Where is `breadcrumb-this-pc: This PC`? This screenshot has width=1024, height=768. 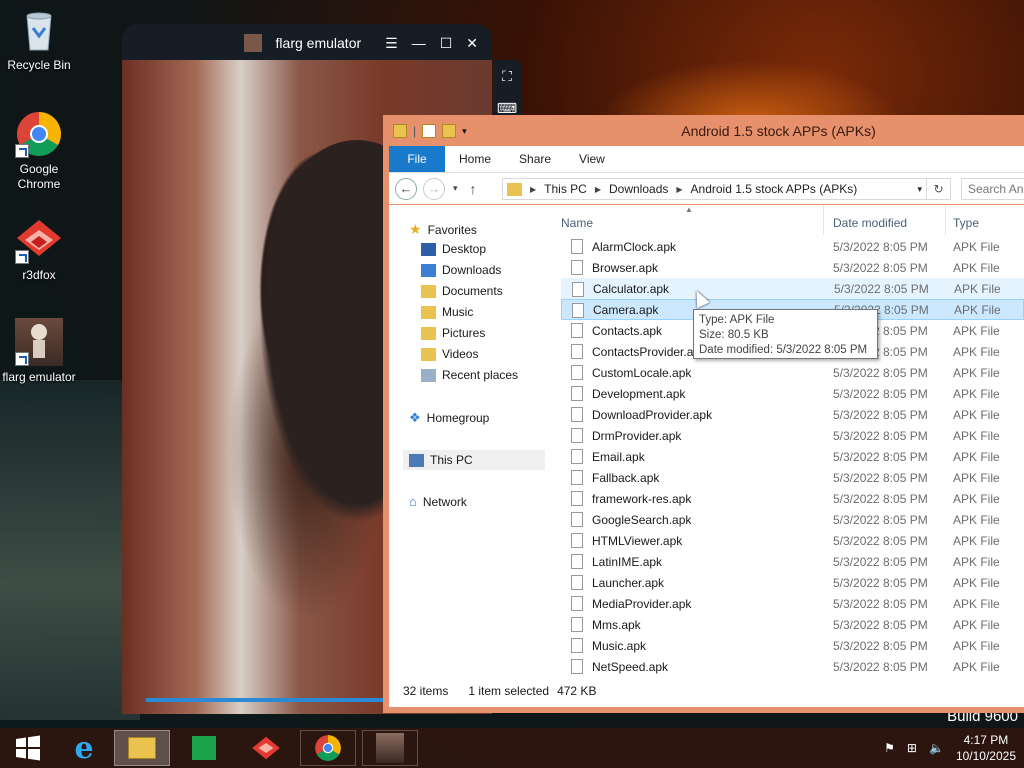 breadcrumb-this-pc: This PC is located at coordinates (565, 189).